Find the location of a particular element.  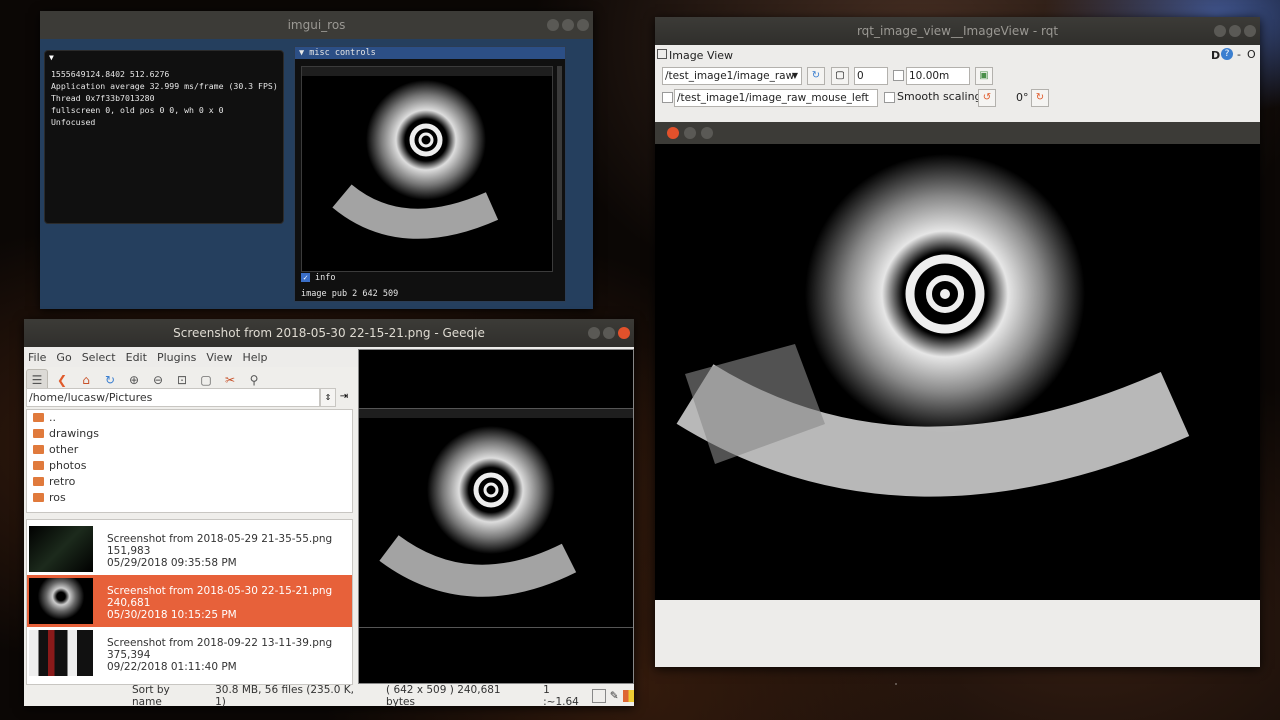

folder-list: .. drawings other photos retro ros is located at coordinates (189, 461).